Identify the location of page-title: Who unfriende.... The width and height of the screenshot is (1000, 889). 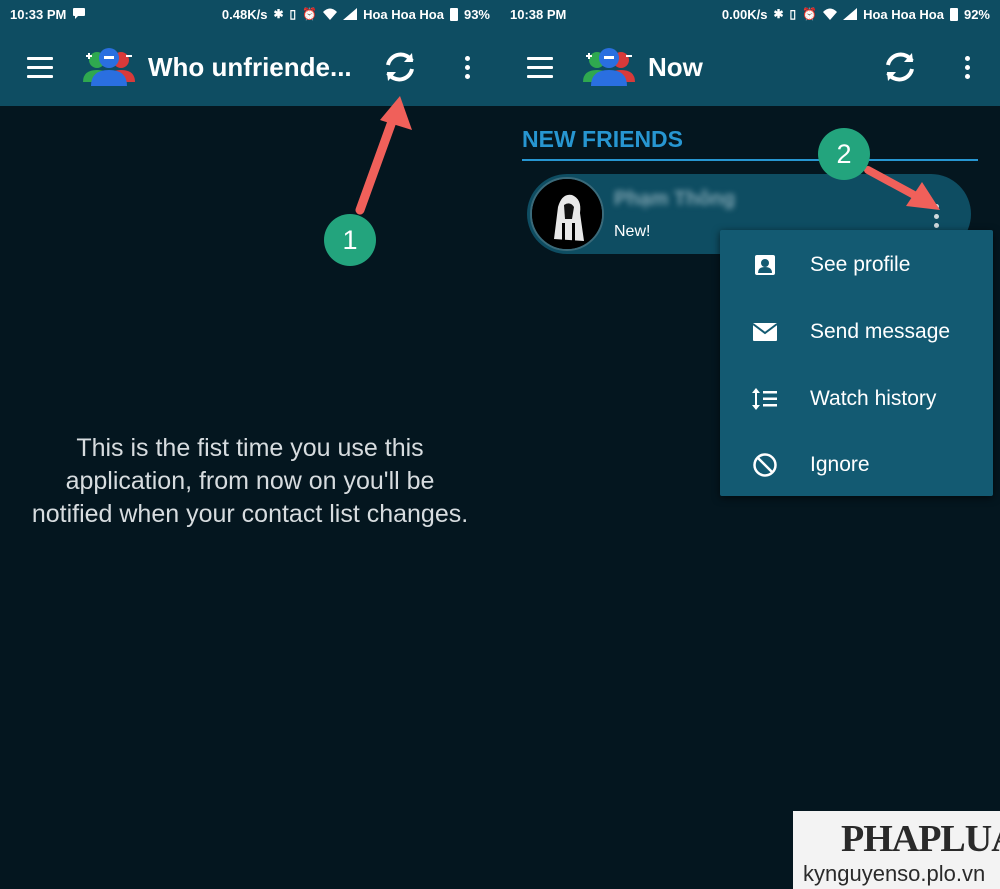
(250, 66).